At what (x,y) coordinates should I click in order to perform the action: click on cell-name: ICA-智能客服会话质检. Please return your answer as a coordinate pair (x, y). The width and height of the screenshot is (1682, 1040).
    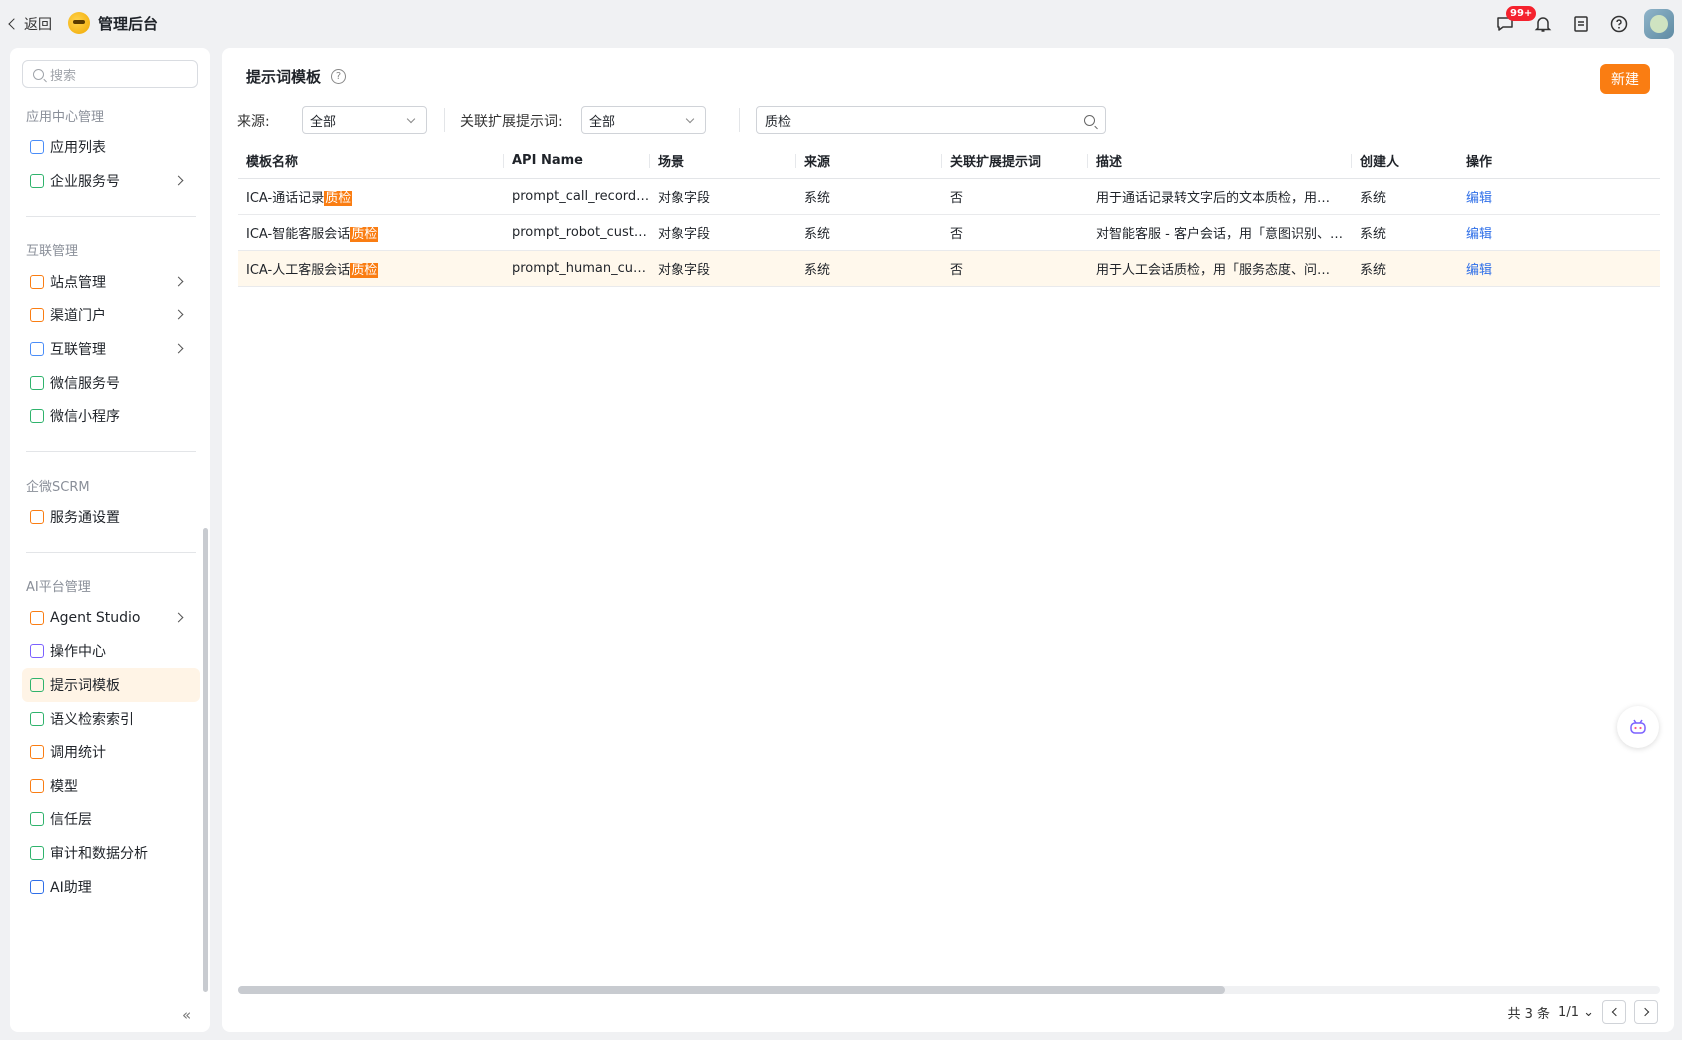
    Looking at the image, I should click on (371, 232).